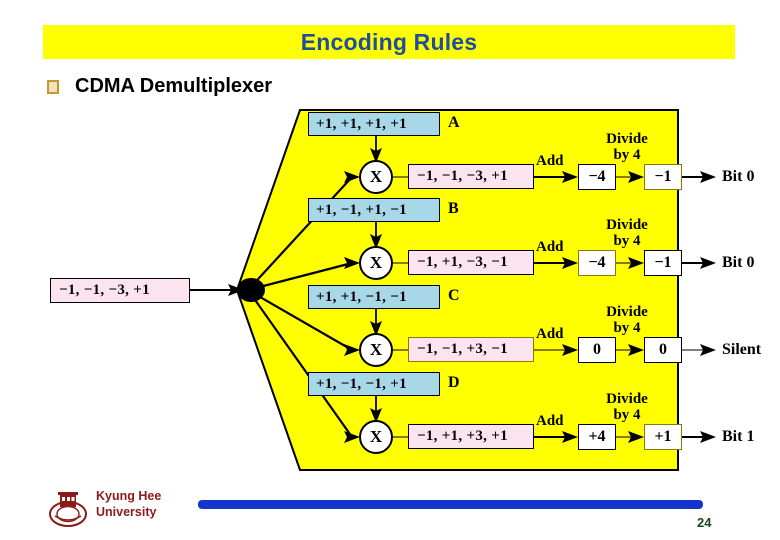 Image resolution: width=780 pixels, height=540 pixels. What do you see at coordinates (454, 382) in the screenshot?
I see `code-letter-row-4: D` at bounding box center [454, 382].